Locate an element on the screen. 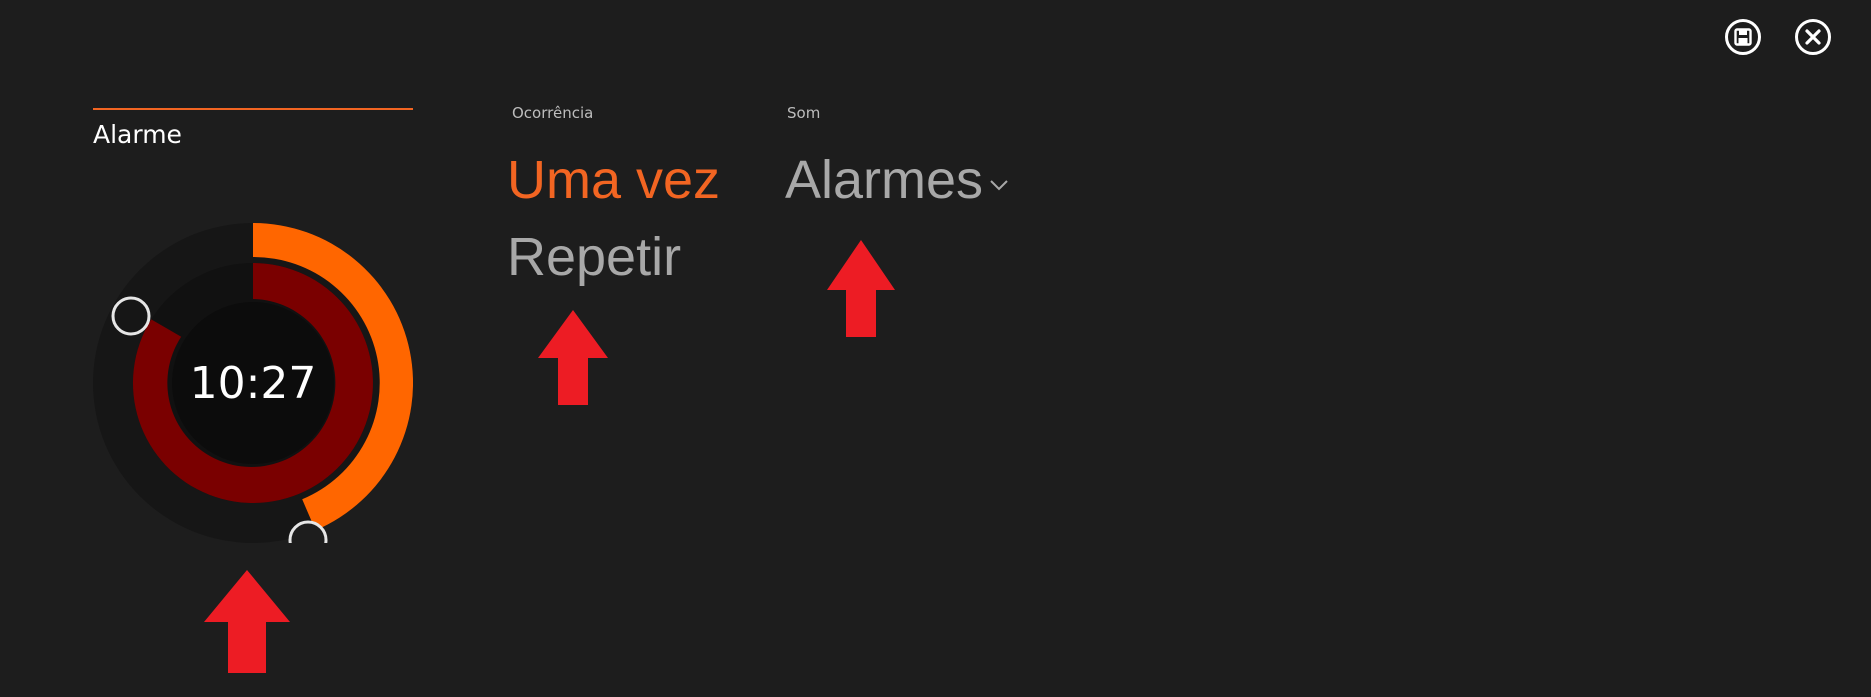  save-icon is located at coordinates (1743, 37).